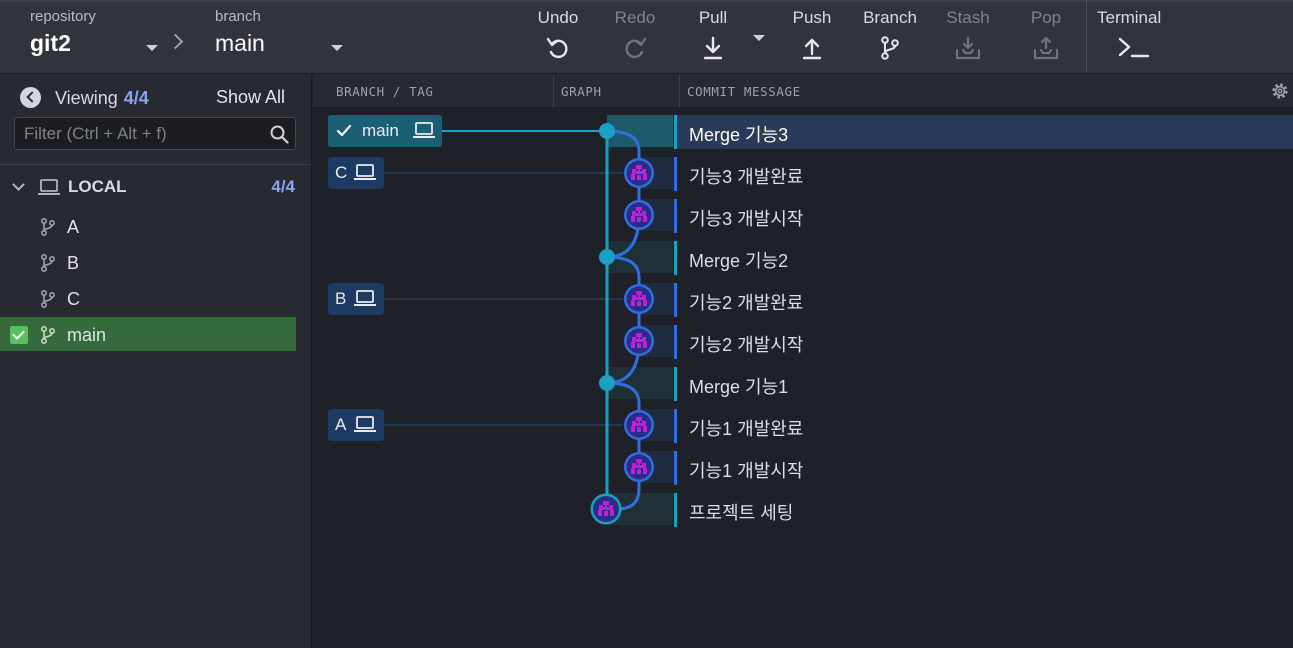 This screenshot has width=1293, height=648. What do you see at coordinates (282, 32) in the screenshot?
I see `branch-selector: branch main` at bounding box center [282, 32].